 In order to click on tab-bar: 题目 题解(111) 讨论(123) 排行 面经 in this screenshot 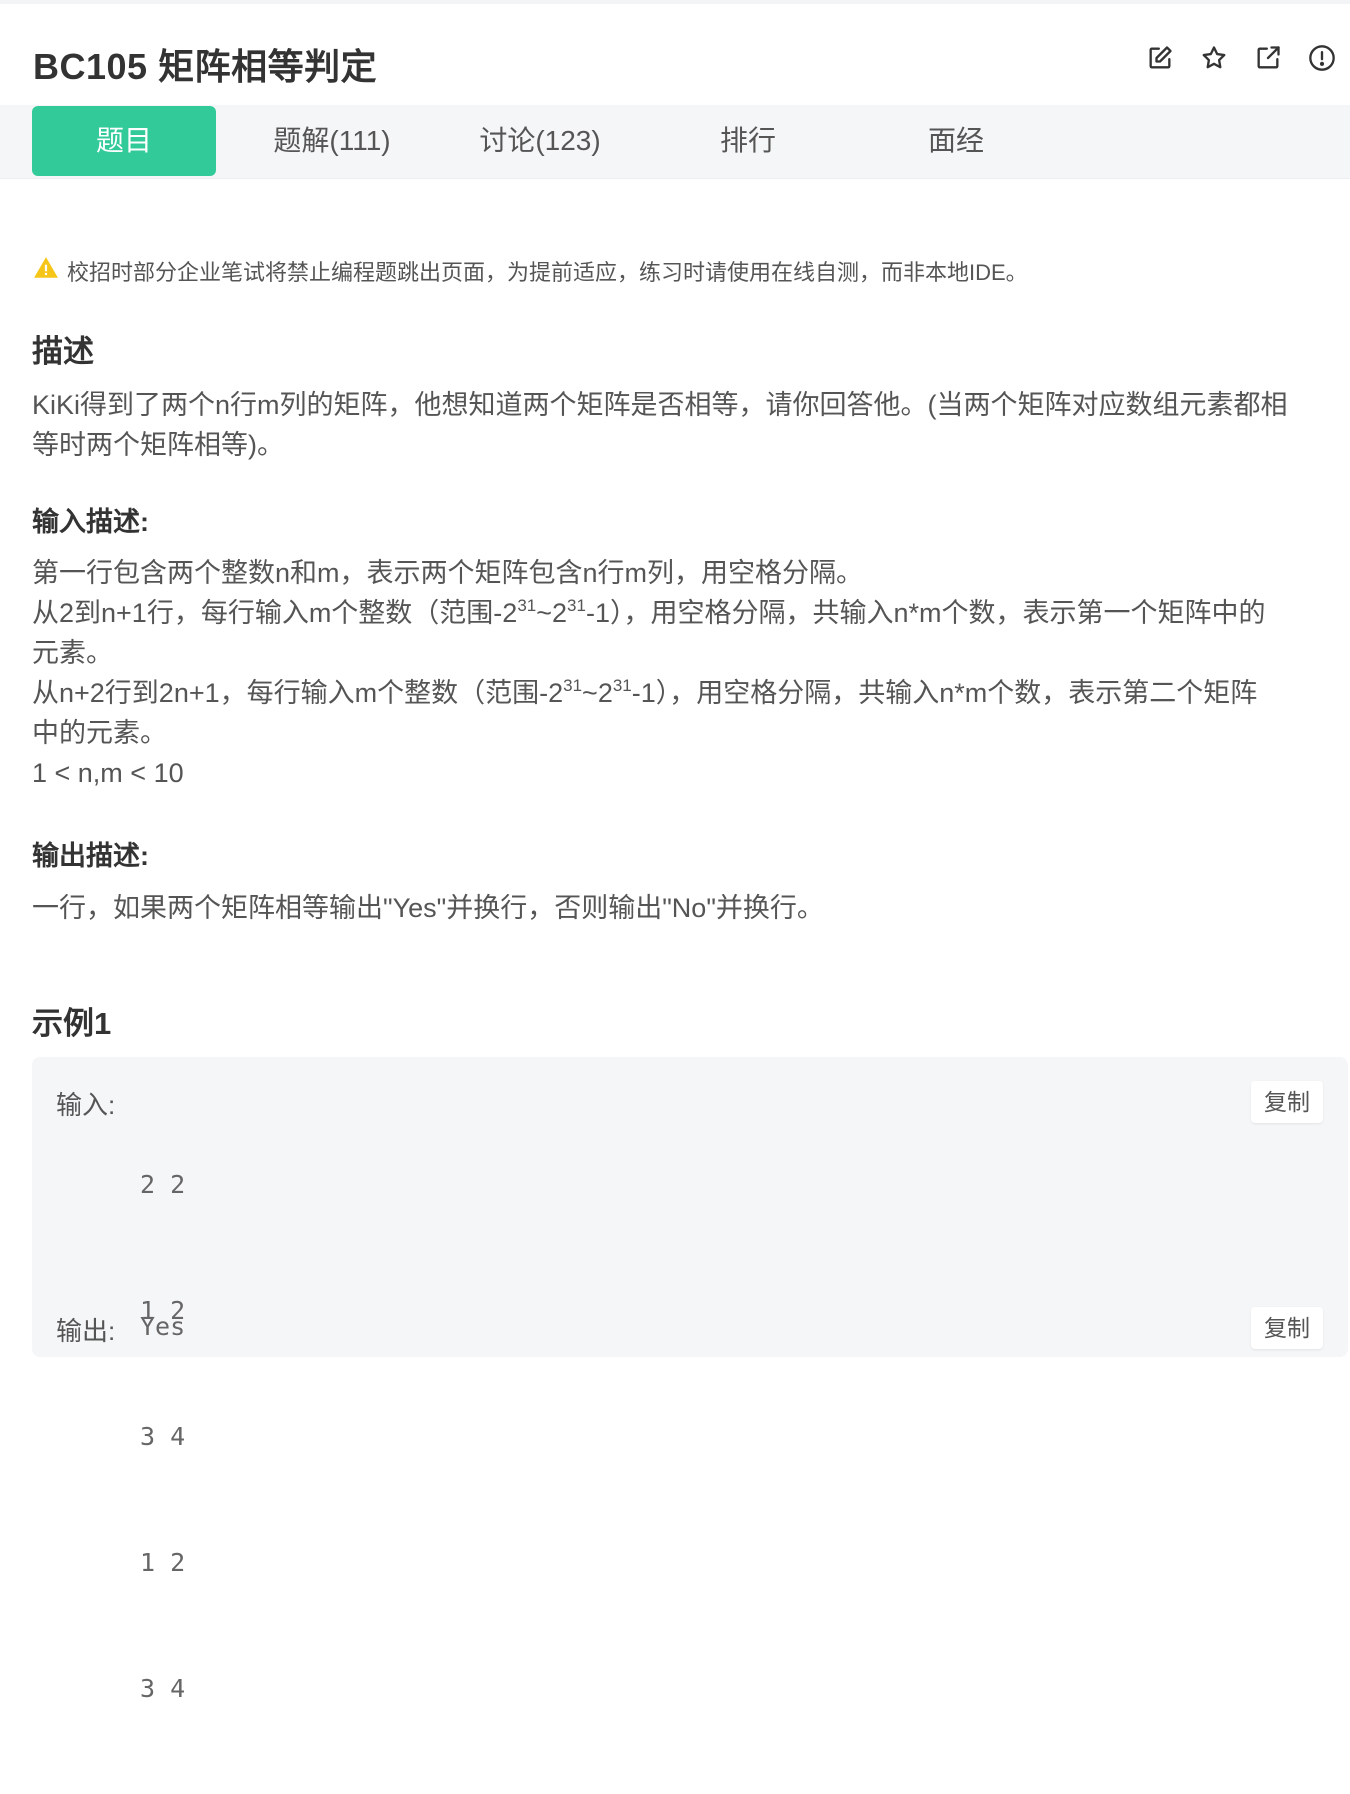, I will do `click(675, 142)`.